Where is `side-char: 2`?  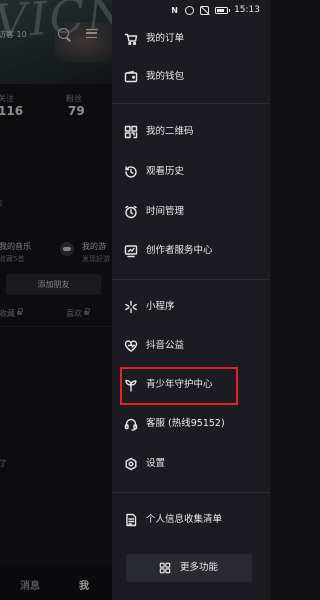
side-char: 2 is located at coordinates (2, 203).